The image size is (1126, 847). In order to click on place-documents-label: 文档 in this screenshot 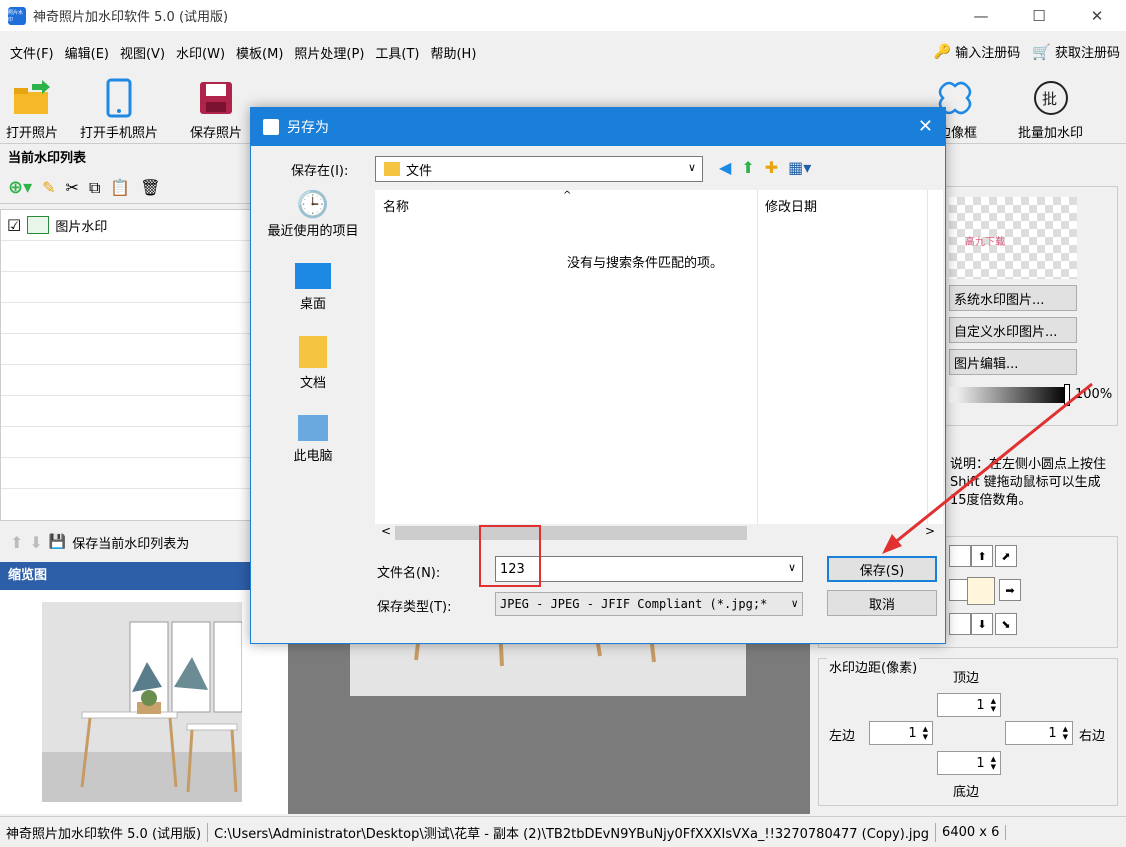, I will do `click(312, 383)`.